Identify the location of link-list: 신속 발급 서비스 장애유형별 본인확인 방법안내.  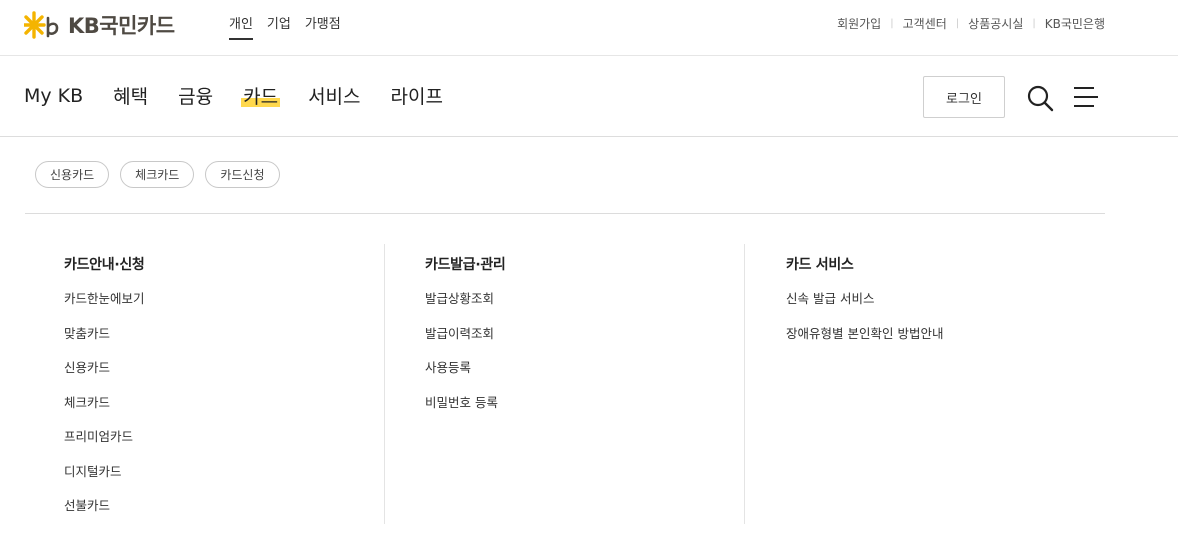
(864, 324).